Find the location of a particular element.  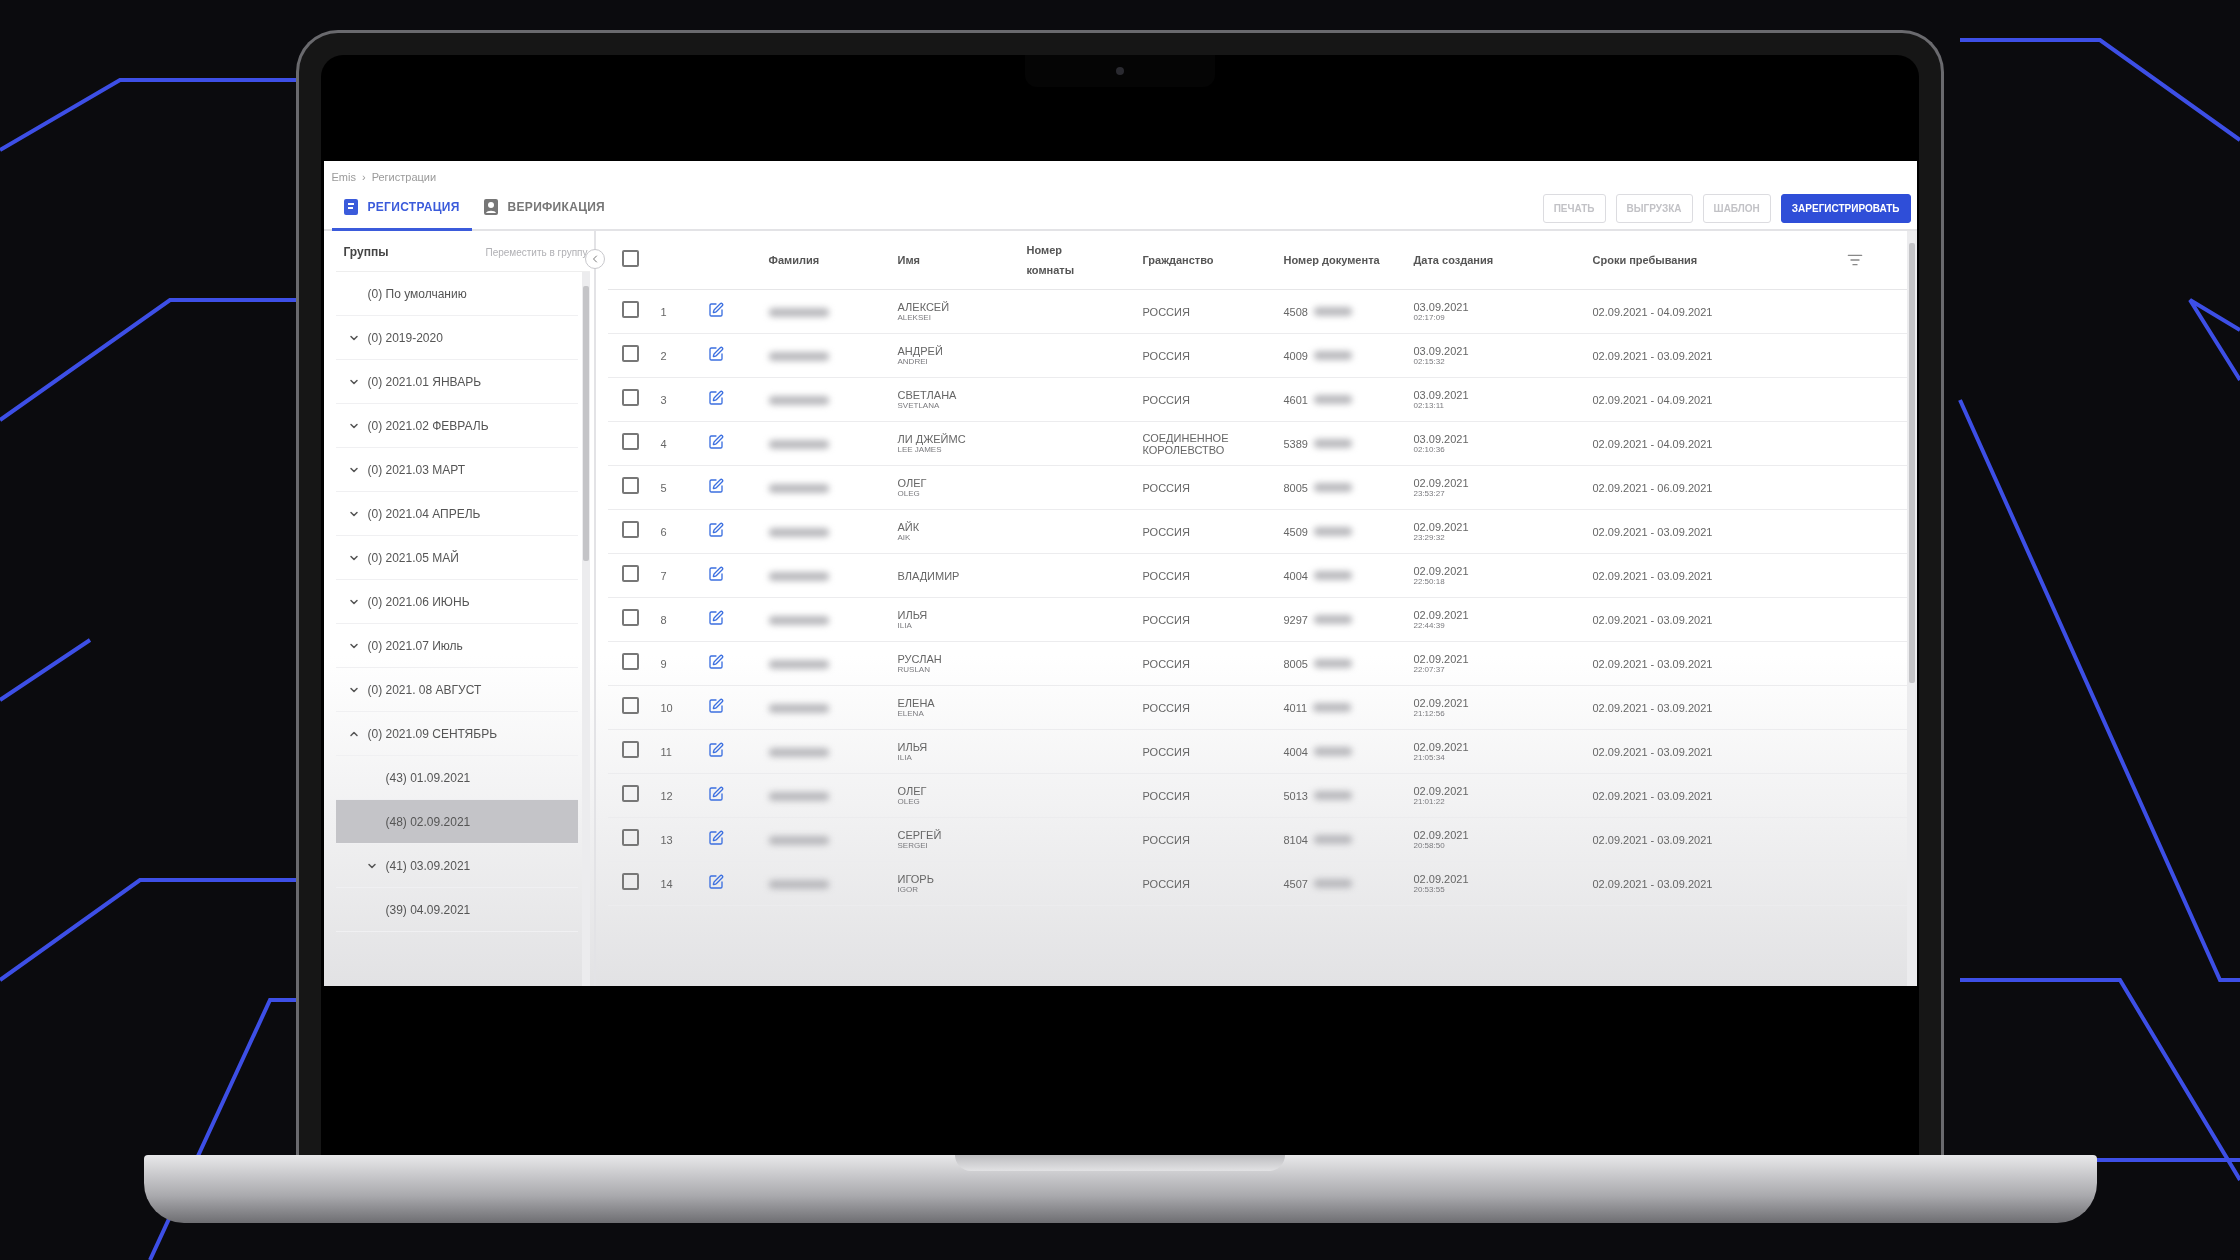

first-name: СВЕТЛАНА is located at coordinates (927, 395).